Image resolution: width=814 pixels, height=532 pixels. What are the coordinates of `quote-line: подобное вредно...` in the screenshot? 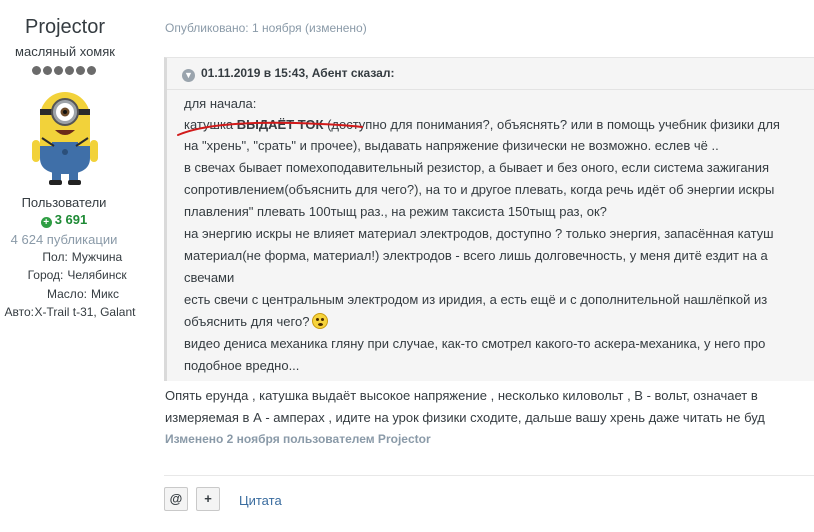 It's located at (242, 365).